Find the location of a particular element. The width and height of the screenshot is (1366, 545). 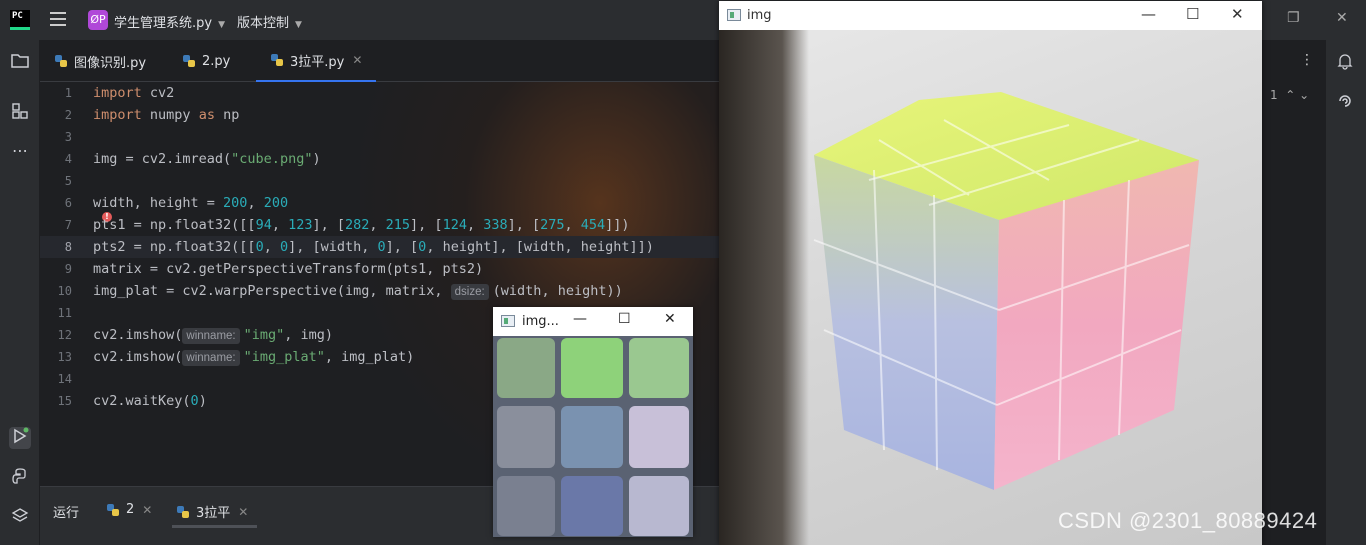

notifications-icon is located at coordinates (1345, 63).